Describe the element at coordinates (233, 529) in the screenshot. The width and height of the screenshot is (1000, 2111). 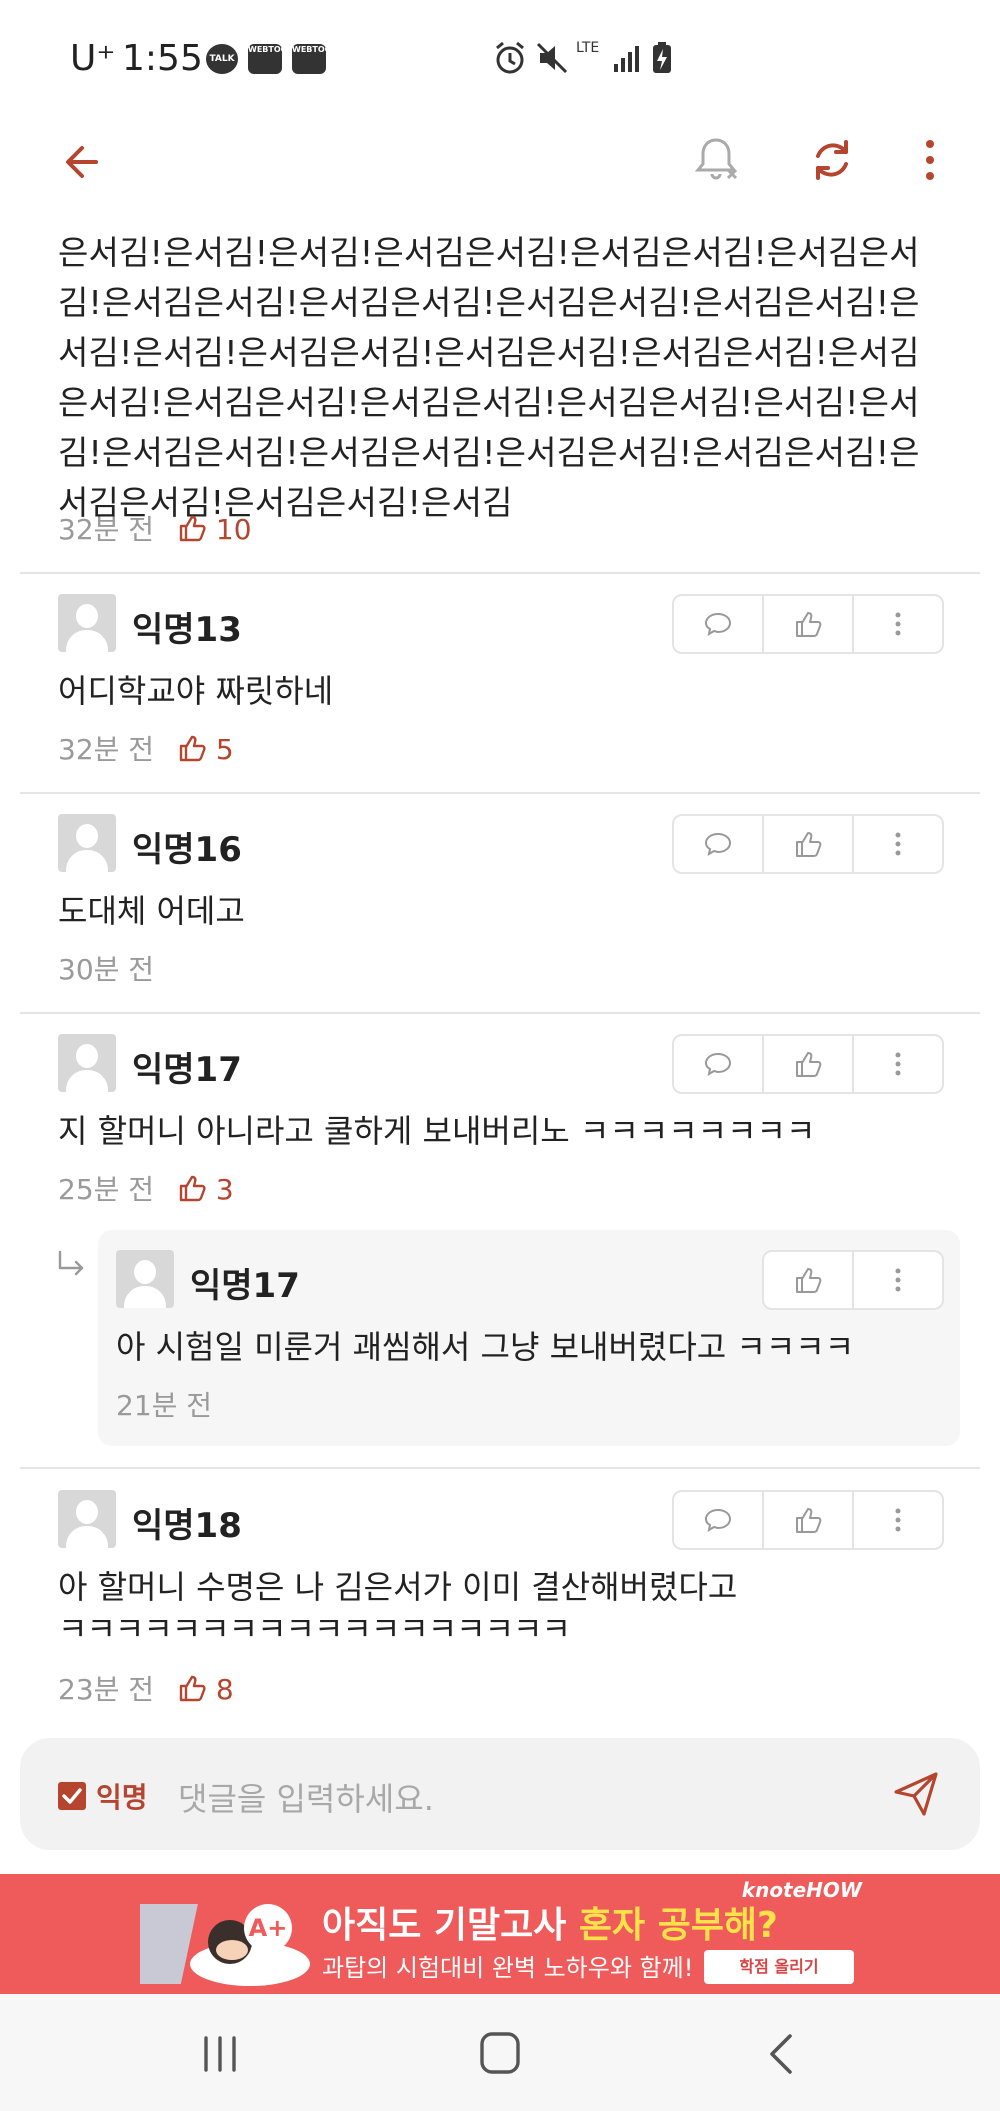
I see `post-likes: 10` at that location.